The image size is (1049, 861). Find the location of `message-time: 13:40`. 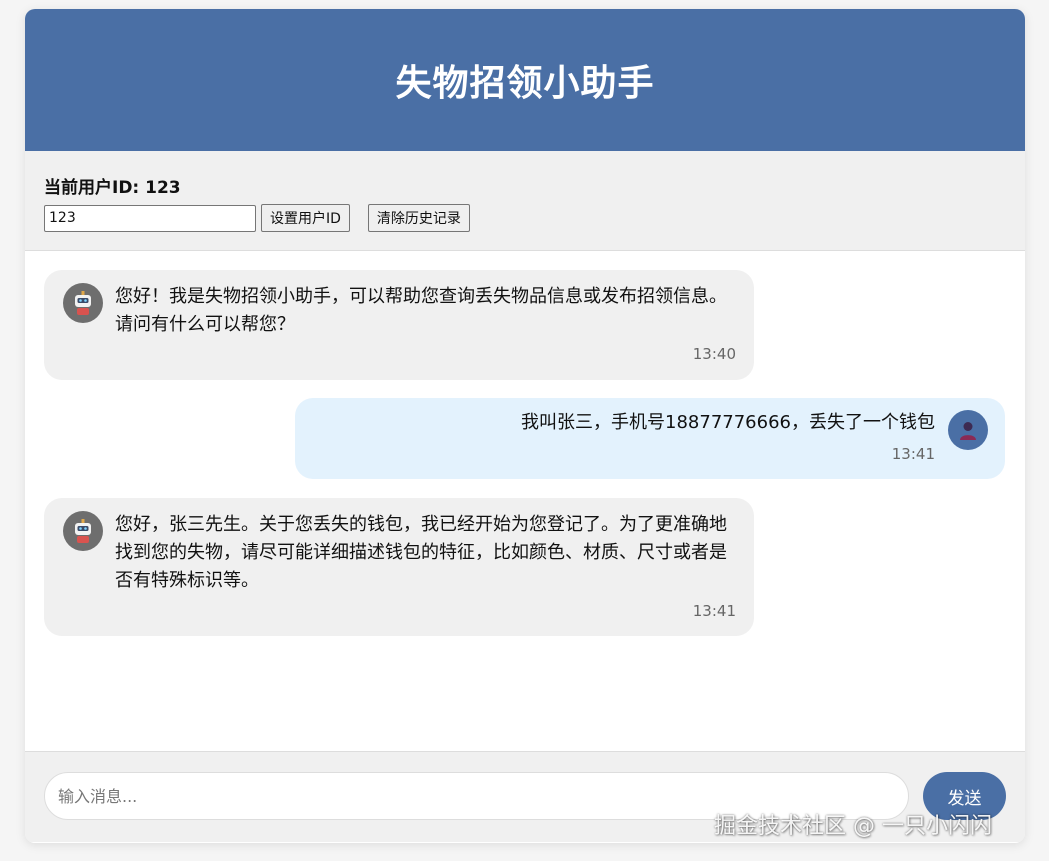

message-time: 13:40 is located at coordinates (714, 354).